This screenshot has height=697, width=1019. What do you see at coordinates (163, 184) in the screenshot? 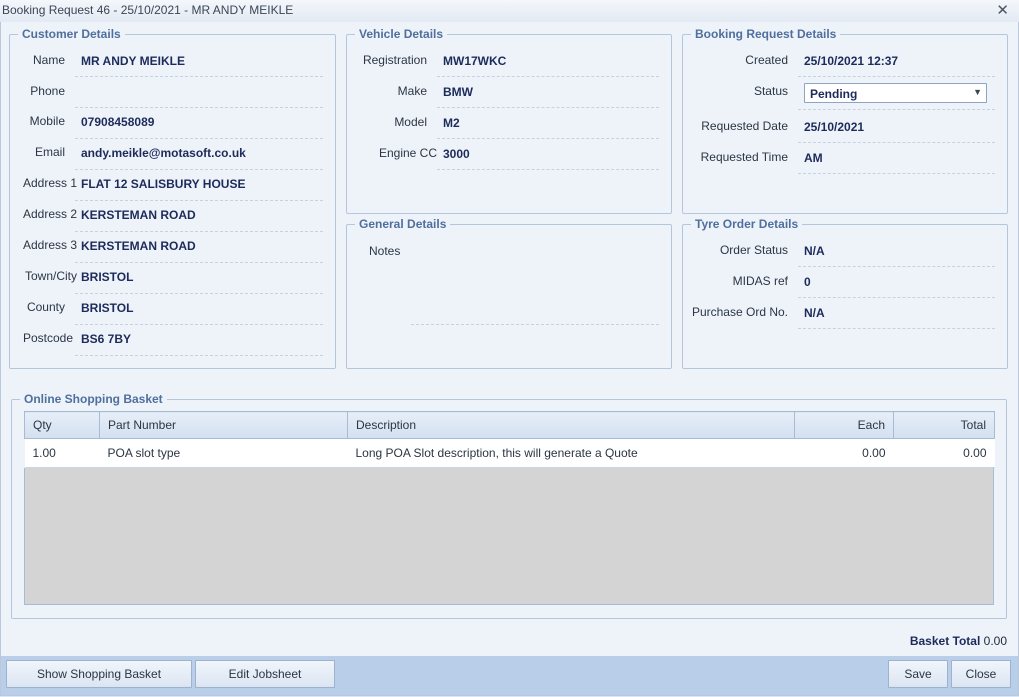
I see `customer-address1-value: FLAT 12 SALISBURY HOUSE` at bounding box center [163, 184].